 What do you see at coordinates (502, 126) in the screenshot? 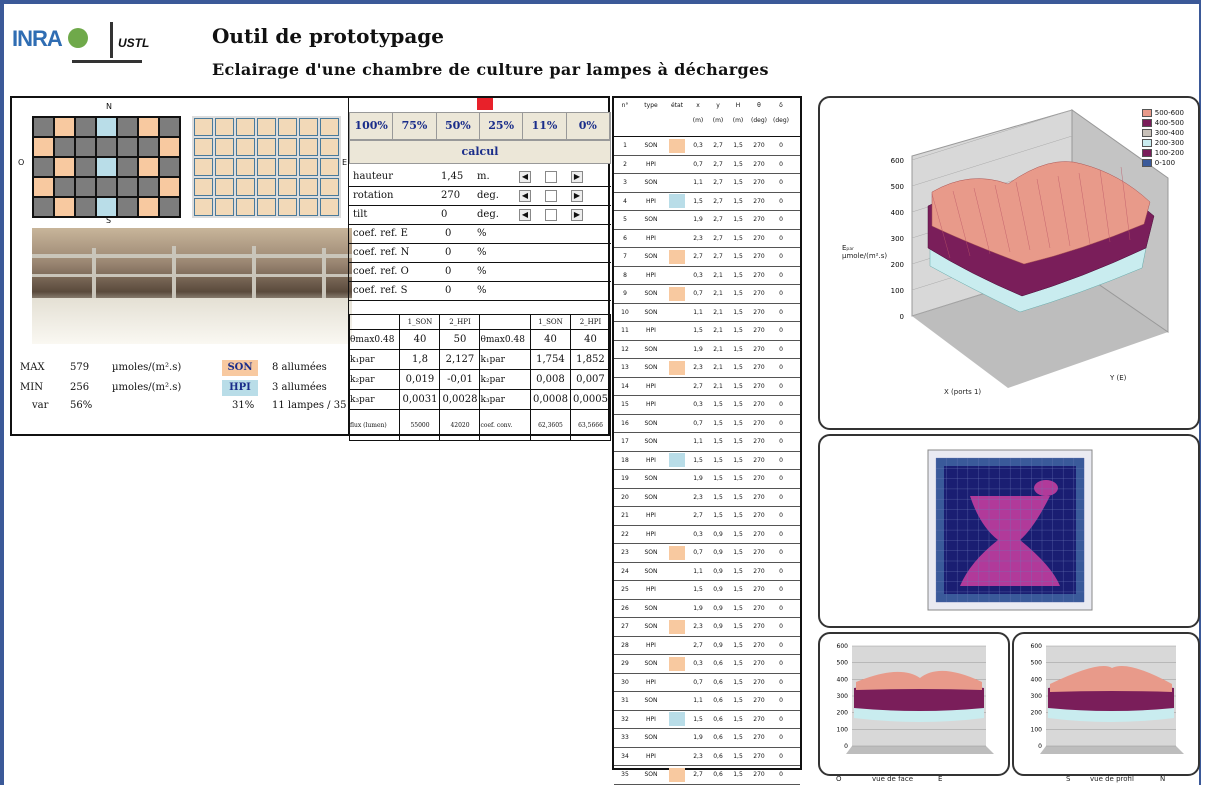
I see `percent-button: 25%` at bounding box center [502, 126].